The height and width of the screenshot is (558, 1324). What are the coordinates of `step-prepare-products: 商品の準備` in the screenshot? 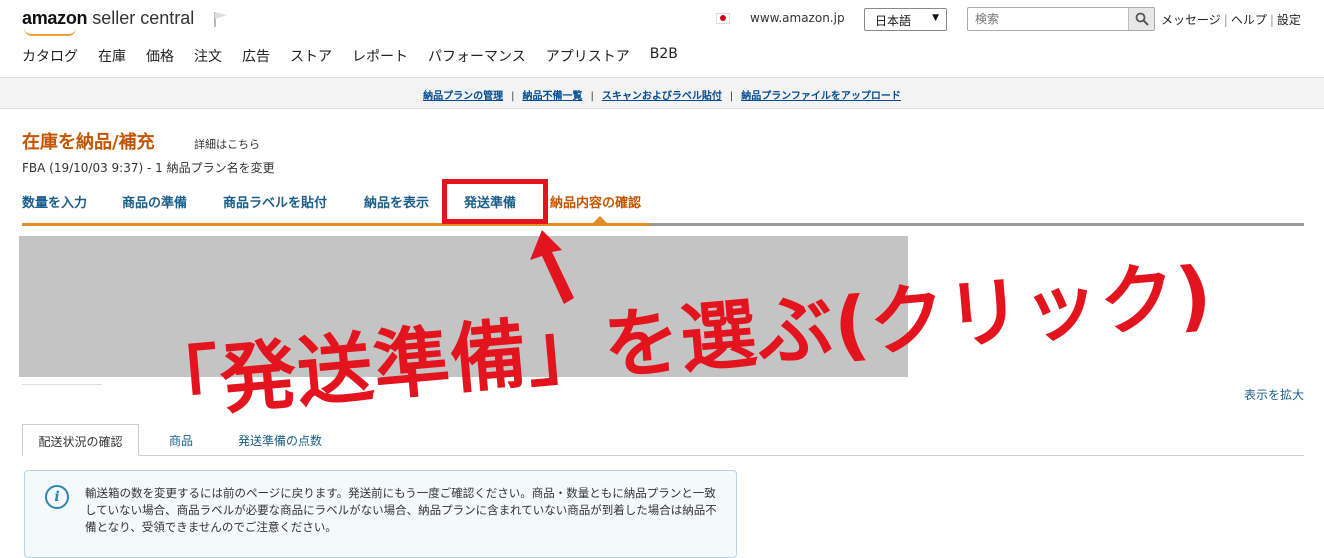 It's located at (154, 201).